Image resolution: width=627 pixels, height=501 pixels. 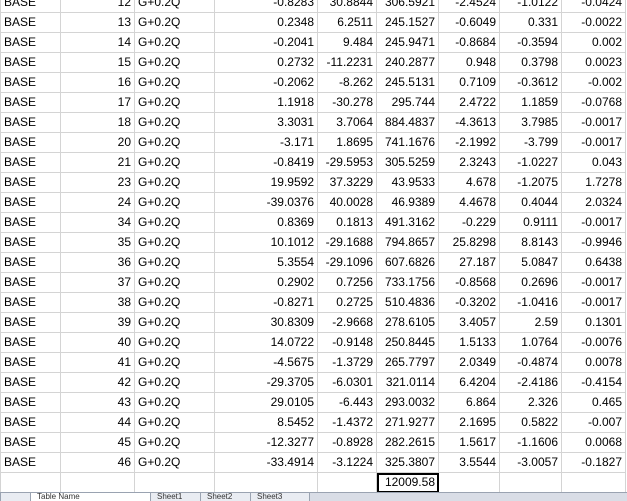 I want to click on fy-cell: 3.7064, so click(x=347, y=122).